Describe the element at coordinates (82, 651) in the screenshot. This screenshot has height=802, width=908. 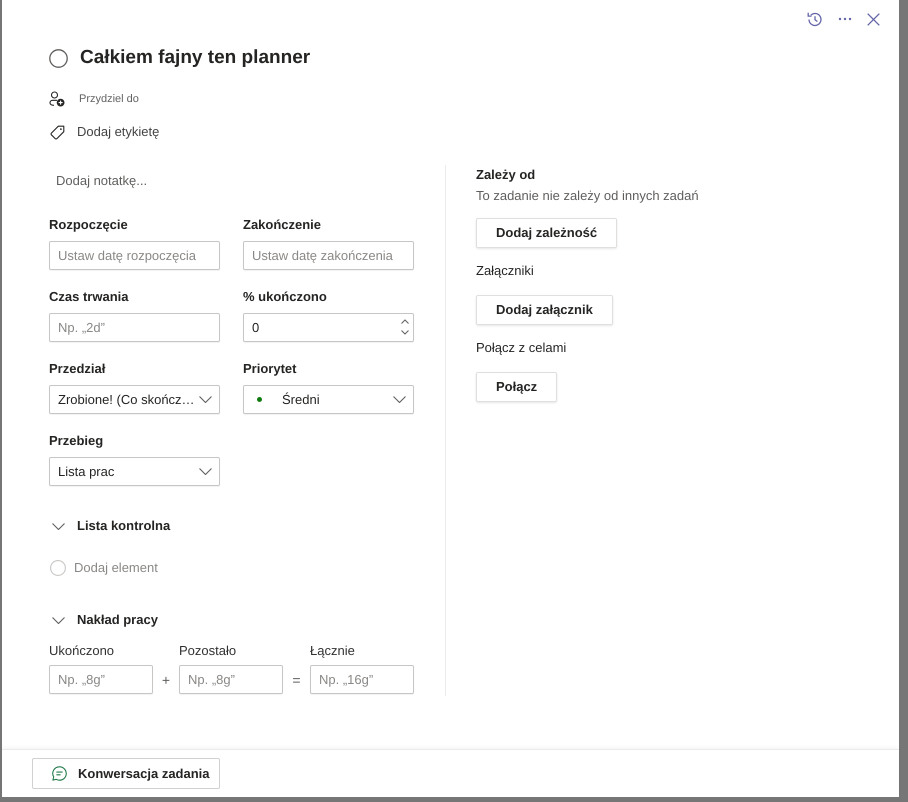
I see `field-label: Ukończono` at that location.